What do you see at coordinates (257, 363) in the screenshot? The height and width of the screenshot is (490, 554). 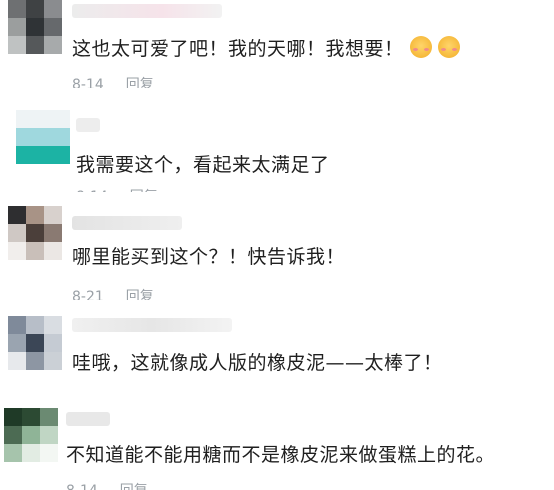 I see `comment-text: 哇哦，这就像成人版的橡皮泥——太棒了！` at bounding box center [257, 363].